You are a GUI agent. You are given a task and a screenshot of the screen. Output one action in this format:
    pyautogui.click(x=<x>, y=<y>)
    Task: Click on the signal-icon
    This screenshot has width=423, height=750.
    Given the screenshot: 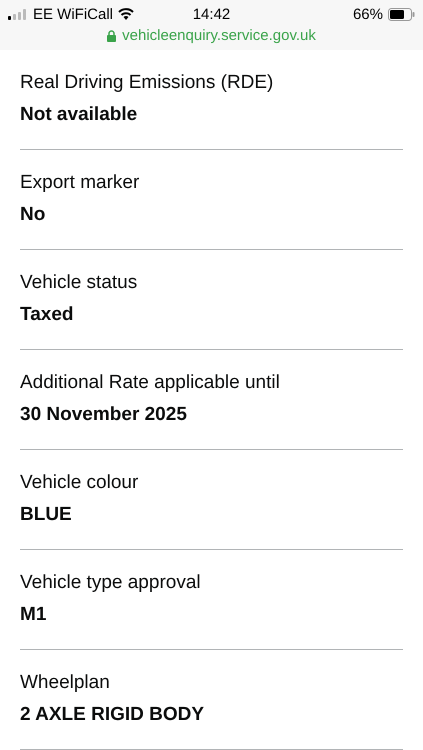 What is the action you would take?
    pyautogui.click(x=18, y=14)
    